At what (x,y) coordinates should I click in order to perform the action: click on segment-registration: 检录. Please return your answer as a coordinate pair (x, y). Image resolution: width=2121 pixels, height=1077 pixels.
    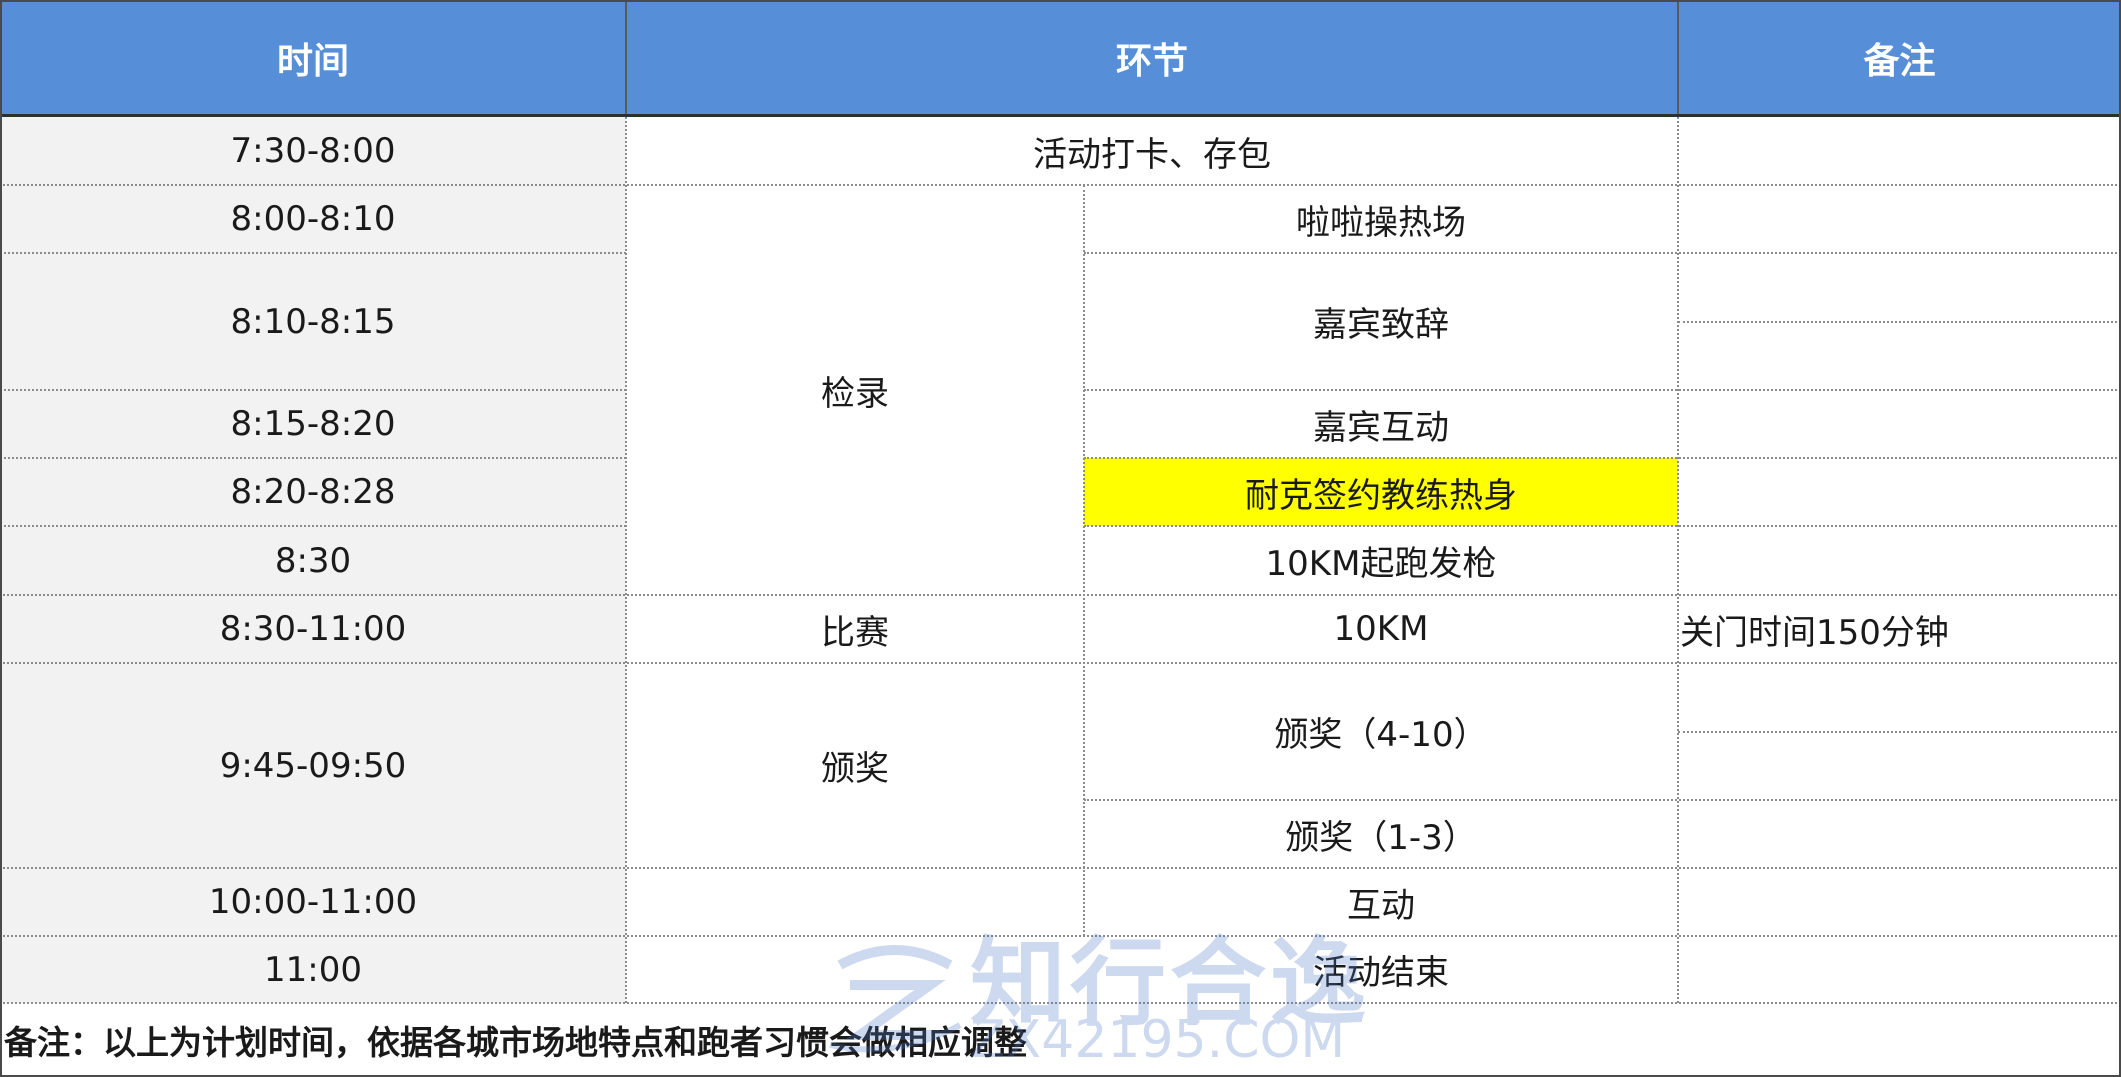
    Looking at the image, I should click on (855, 393).